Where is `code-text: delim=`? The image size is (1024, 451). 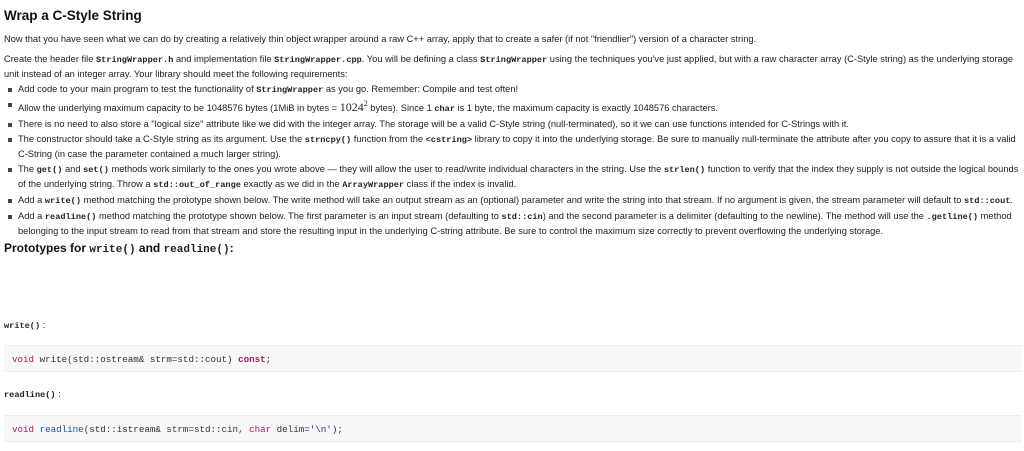
code-text: delim= is located at coordinates (290, 429).